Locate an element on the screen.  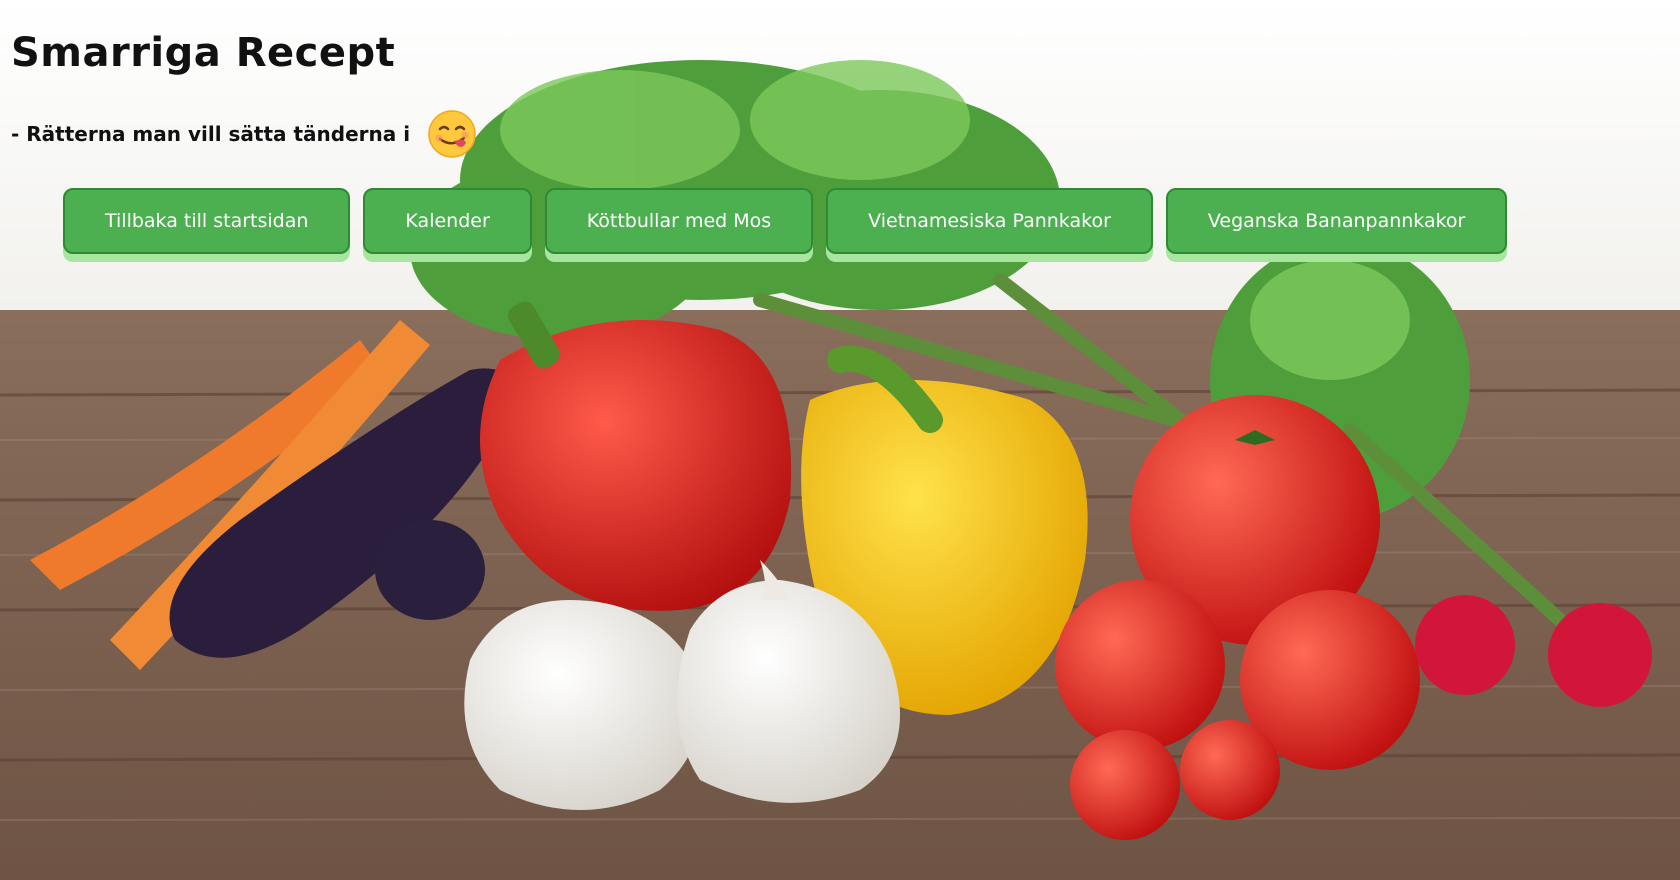
site-title: Smarriga Recept is located at coordinates (203, 53).